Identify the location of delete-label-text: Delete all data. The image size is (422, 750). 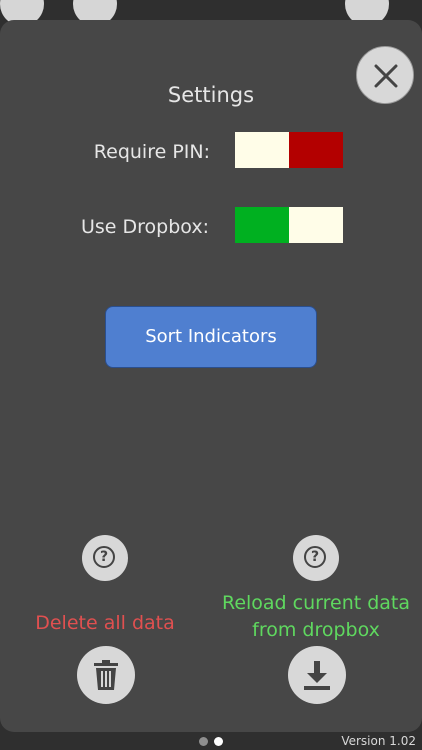
(105, 623).